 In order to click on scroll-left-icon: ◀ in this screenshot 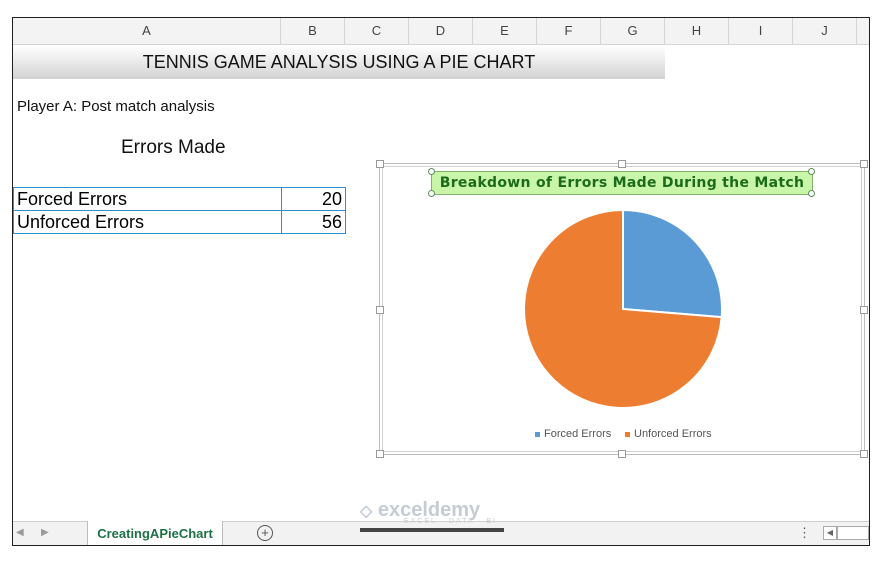, I will do `click(830, 533)`.